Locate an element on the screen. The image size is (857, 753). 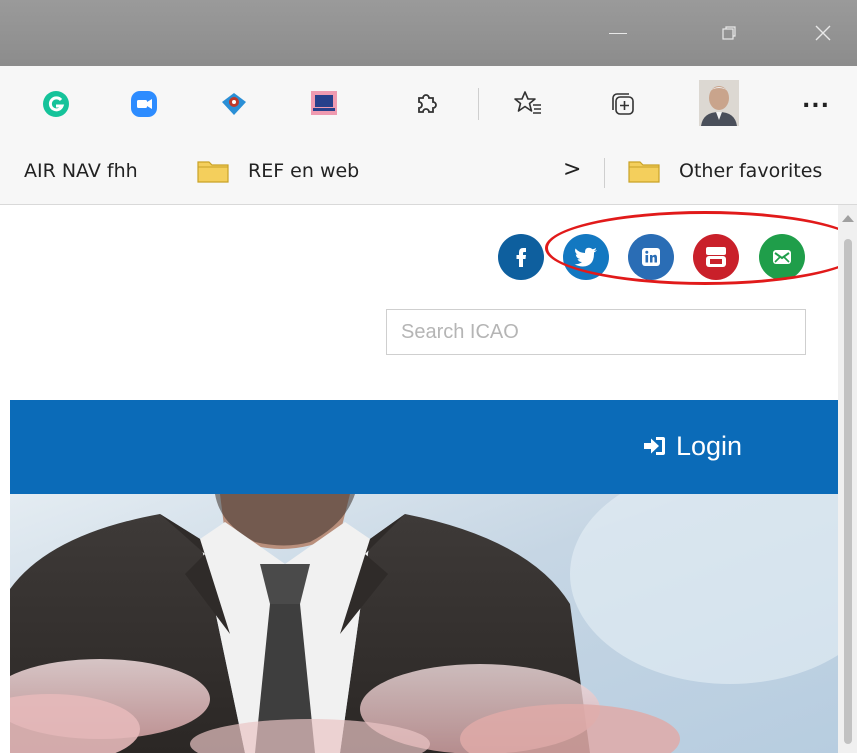
toolbar-separator is located at coordinates (478, 104).